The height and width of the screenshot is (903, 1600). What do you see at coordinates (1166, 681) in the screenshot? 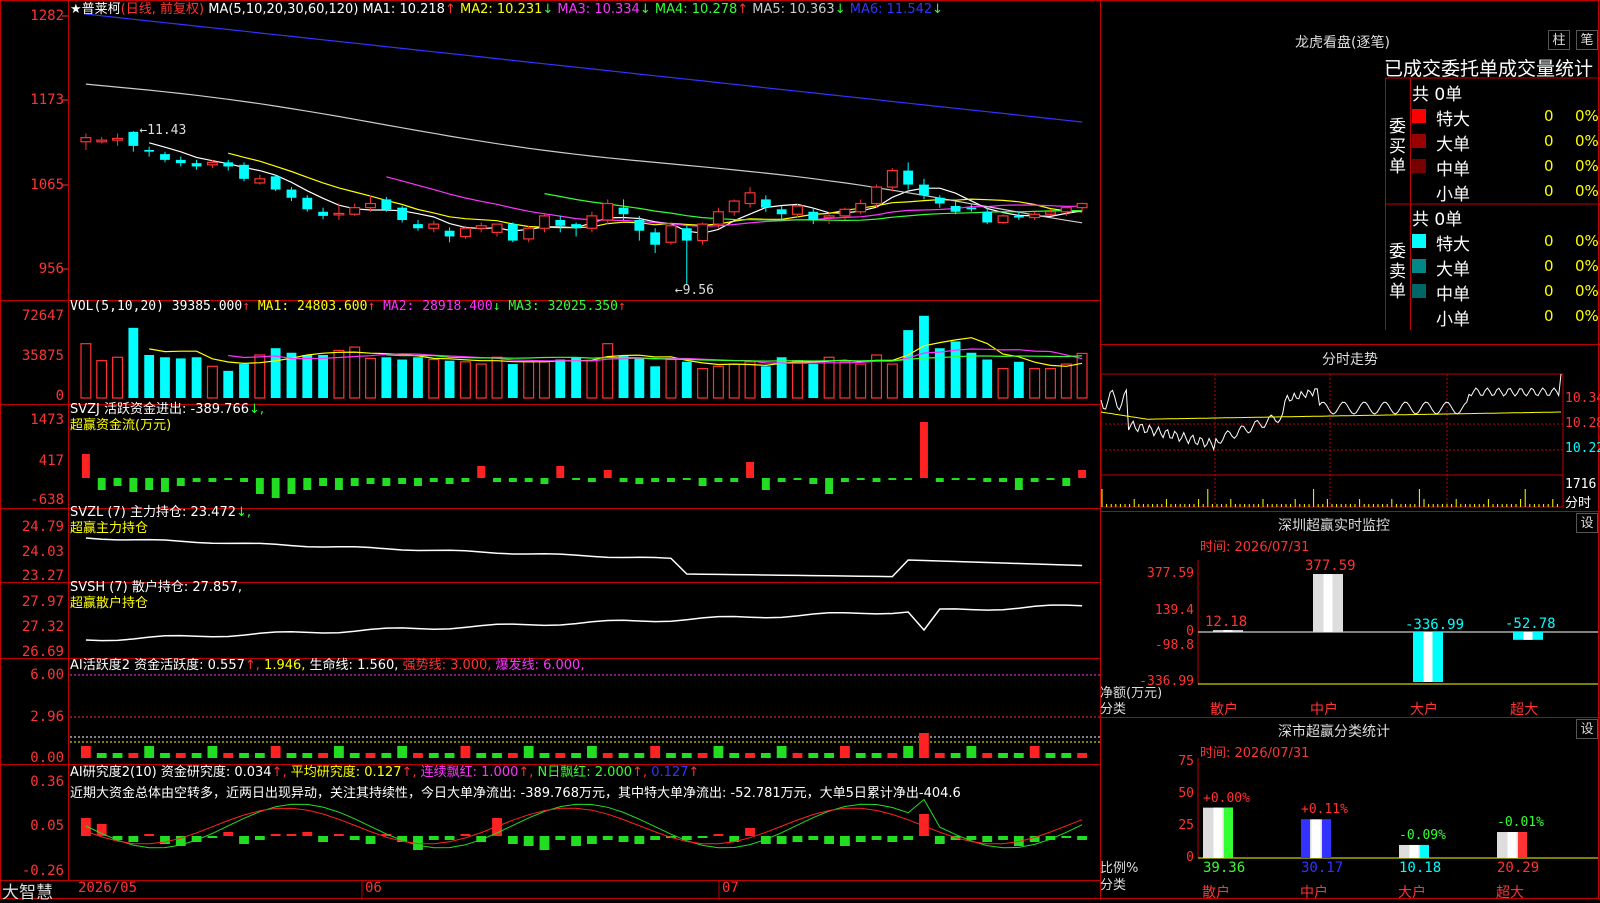
I see `monitor-ytick-4: -336.99` at bounding box center [1166, 681].